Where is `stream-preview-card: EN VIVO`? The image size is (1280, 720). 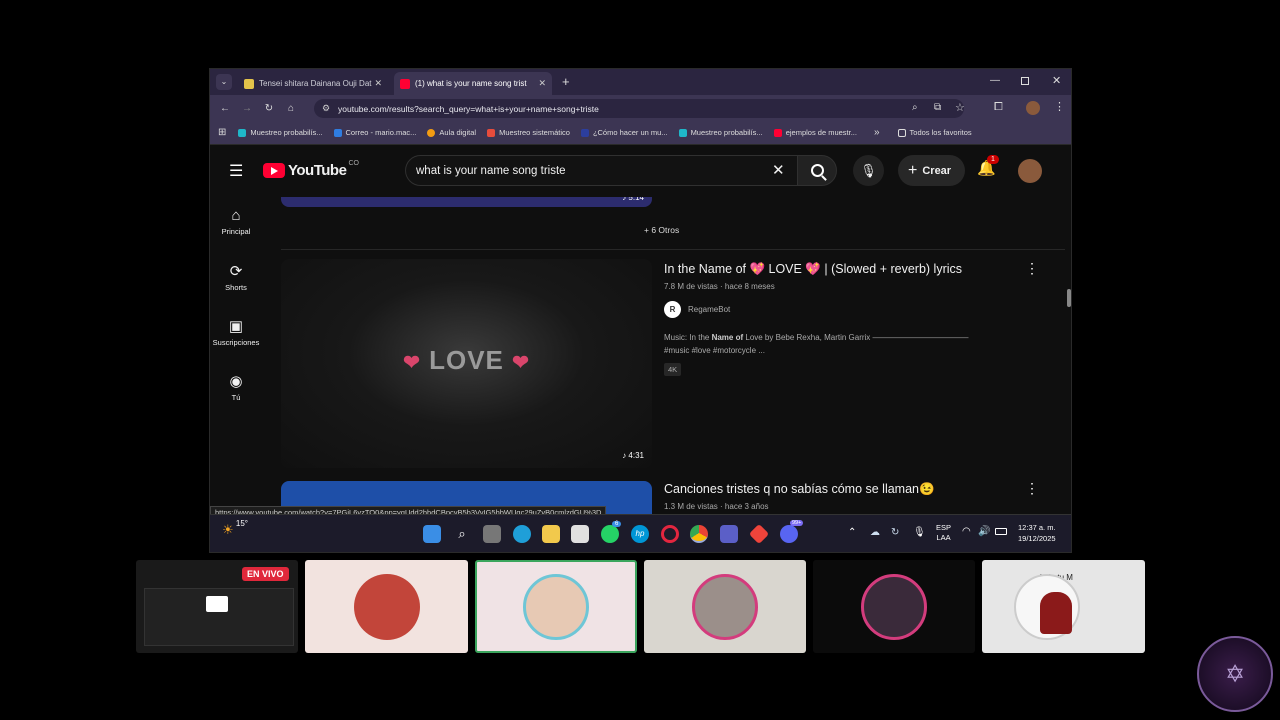
stream-preview-card: EN VIVO is located at coordinates (217, 606).